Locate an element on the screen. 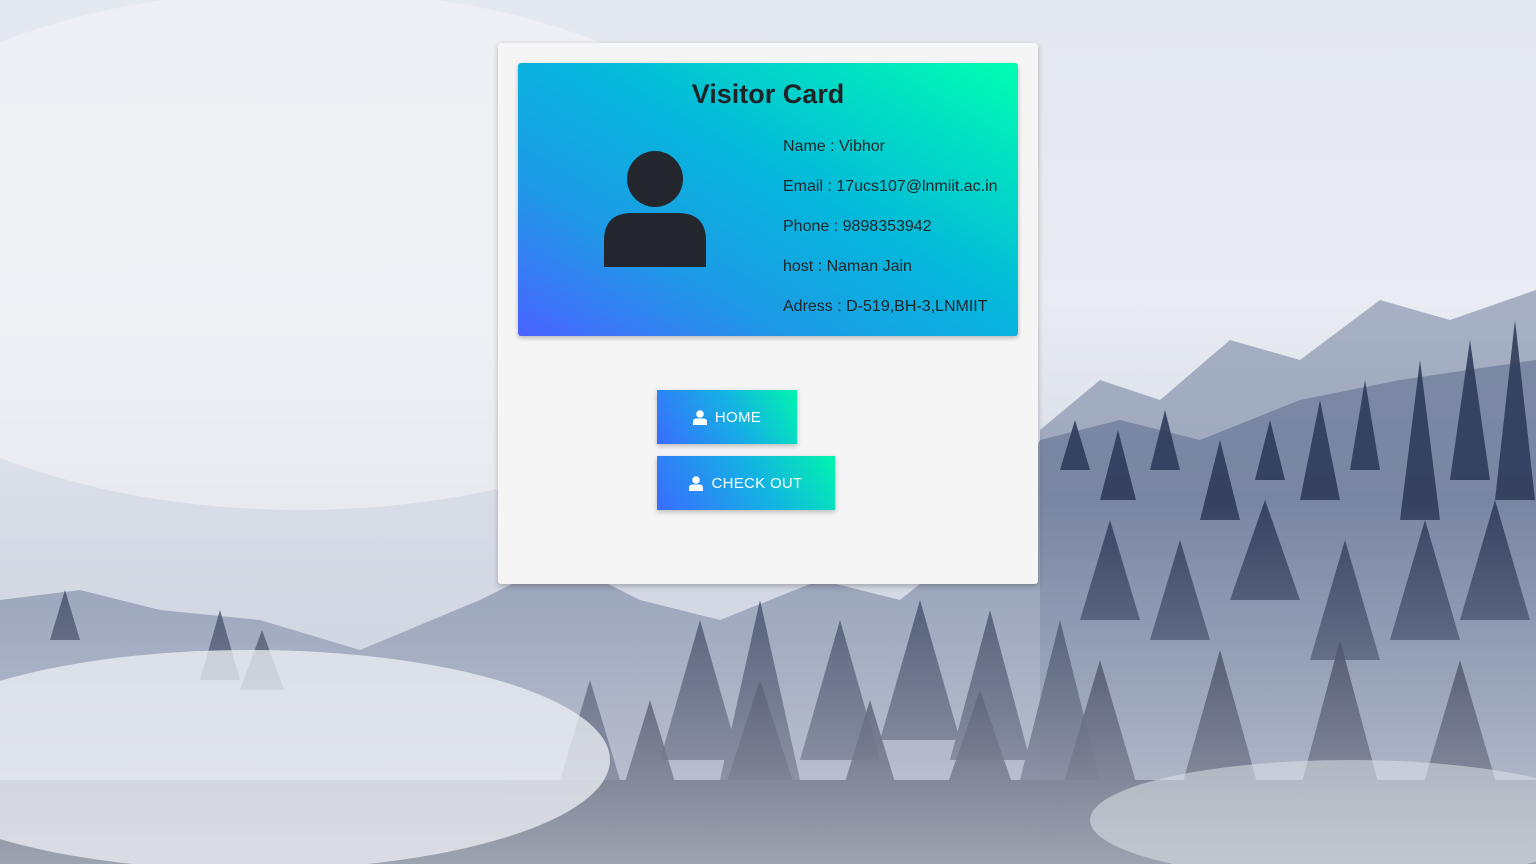 The width and height of the screenshot is (1536, 864). visitor-name: Name : Vibhor is located at coordinates (834, 146).